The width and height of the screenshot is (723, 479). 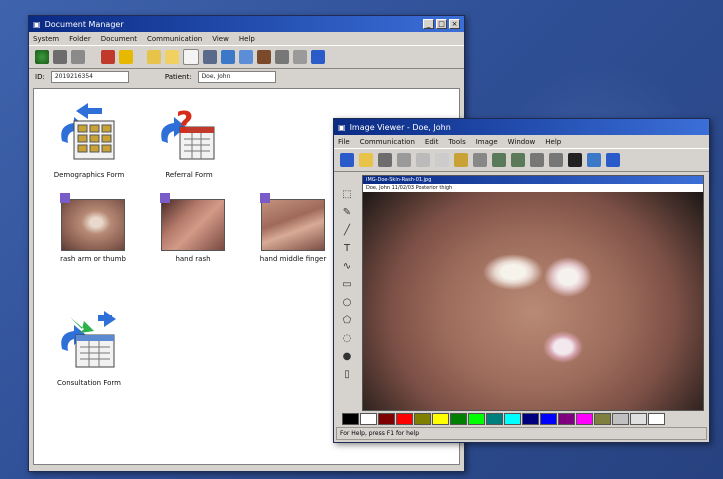 What do you see at coordinates (89, 77) in the screenshot?
I see `id-field: 2019216354` at bounding box center [89, 77].